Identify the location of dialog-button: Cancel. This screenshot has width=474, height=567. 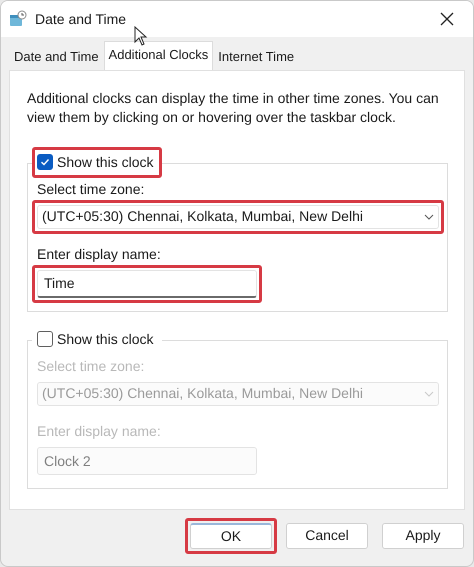
(327, 535).